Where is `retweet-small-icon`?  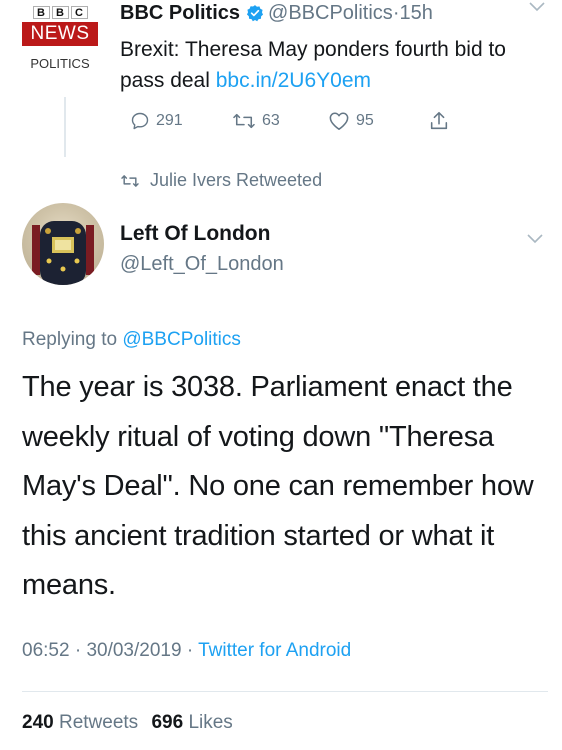
retweet-small-icon is located at coordinates (130, 180).